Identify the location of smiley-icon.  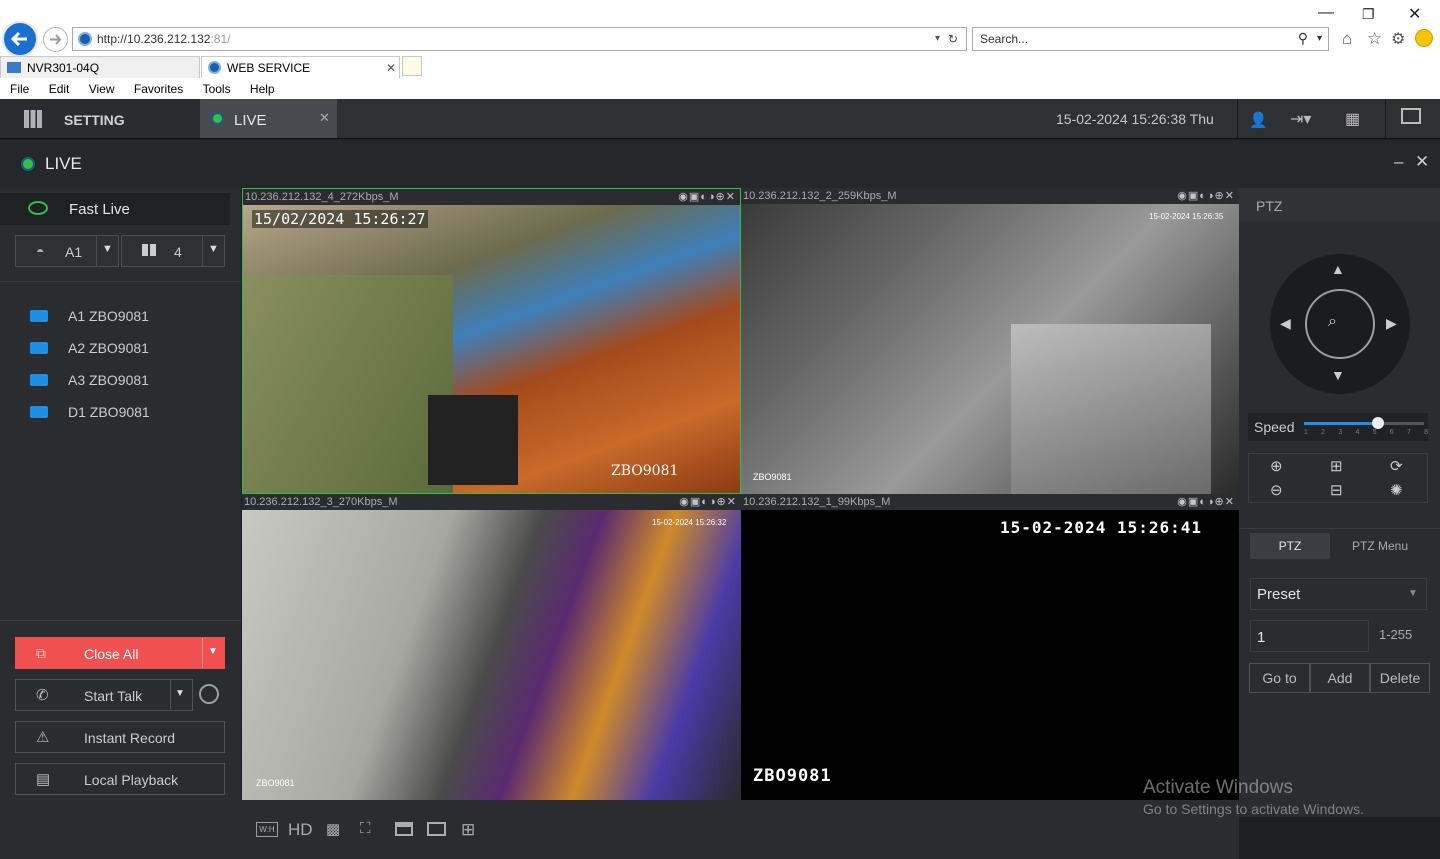
(1424, 38).